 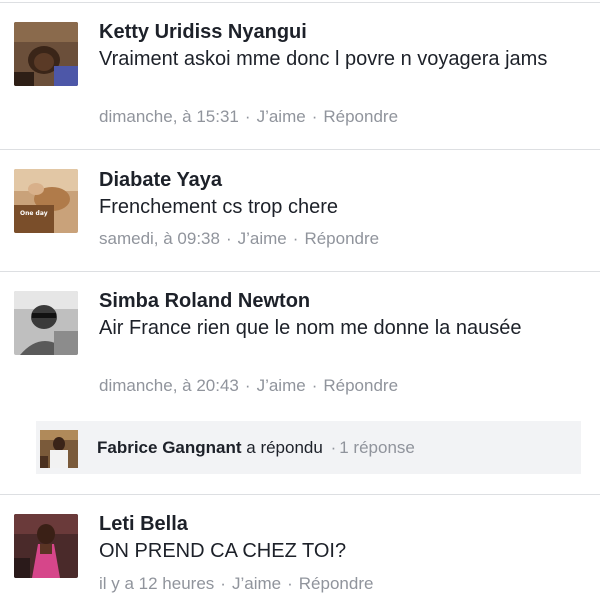 I want to click on avatar: One day, so click(x=46, y=201).